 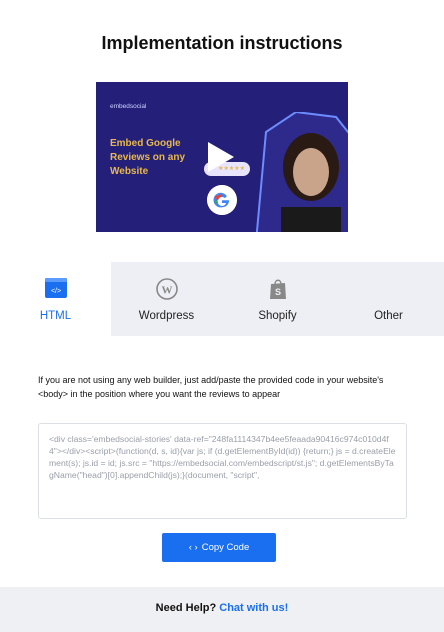 I want to click on tab-other-label: Other, so click(x=388, y=316).